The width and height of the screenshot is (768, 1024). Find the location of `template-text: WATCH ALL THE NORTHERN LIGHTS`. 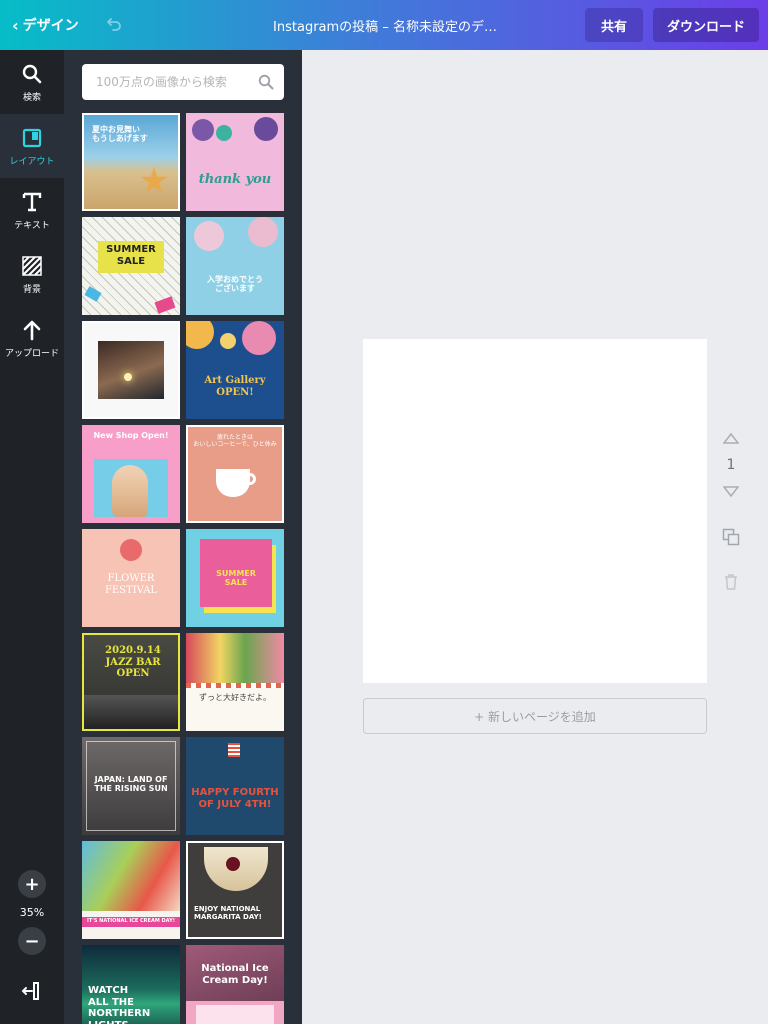

template-text: WATCH ALL THE NORTHERN LIGHTS is located at coordinates (119, 1004).